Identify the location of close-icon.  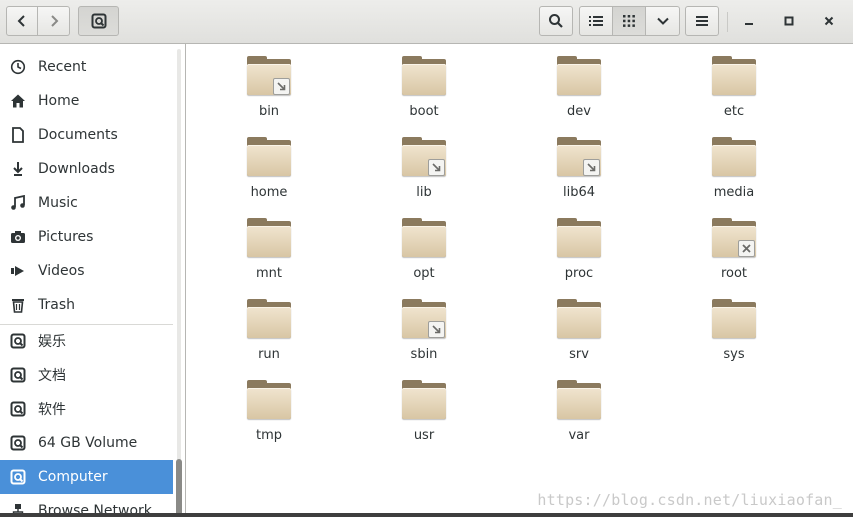
(829, 21).